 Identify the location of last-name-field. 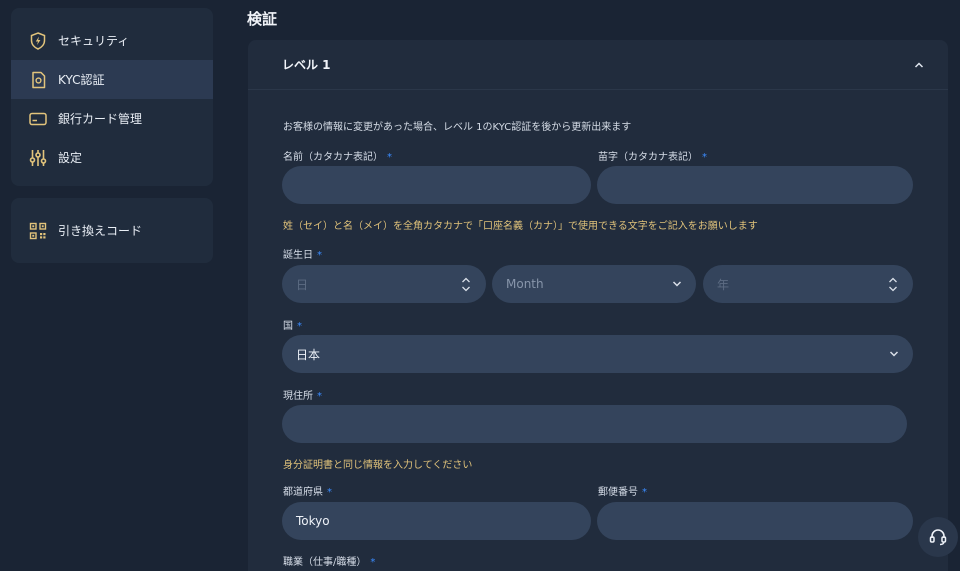
(755, 185).